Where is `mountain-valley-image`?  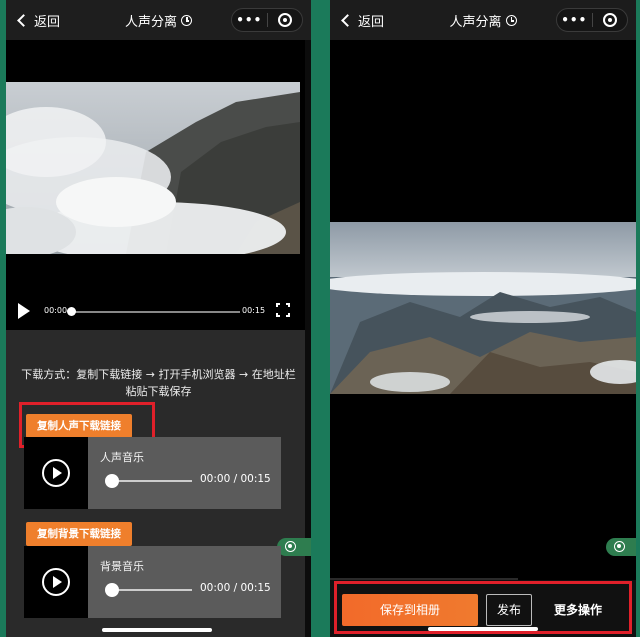 mountain-valley-image is located at coordinates (483, 308).